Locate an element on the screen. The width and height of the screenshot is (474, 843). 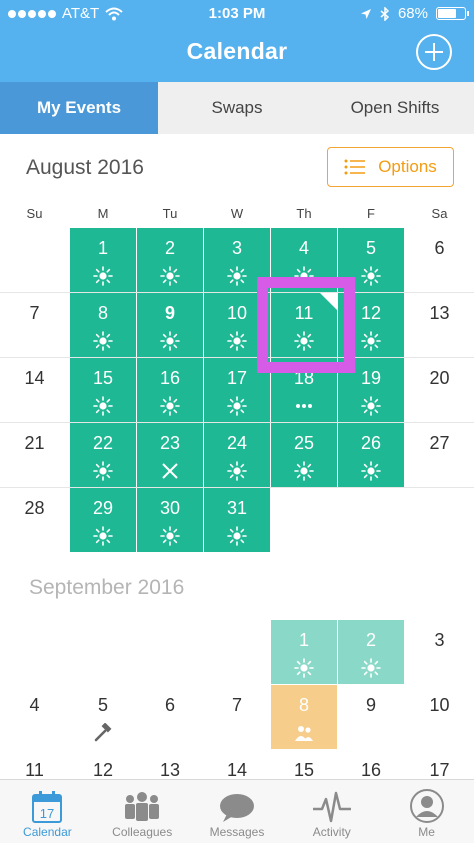
calendar-day-cell: 26 is located at coordinates (371, 455).